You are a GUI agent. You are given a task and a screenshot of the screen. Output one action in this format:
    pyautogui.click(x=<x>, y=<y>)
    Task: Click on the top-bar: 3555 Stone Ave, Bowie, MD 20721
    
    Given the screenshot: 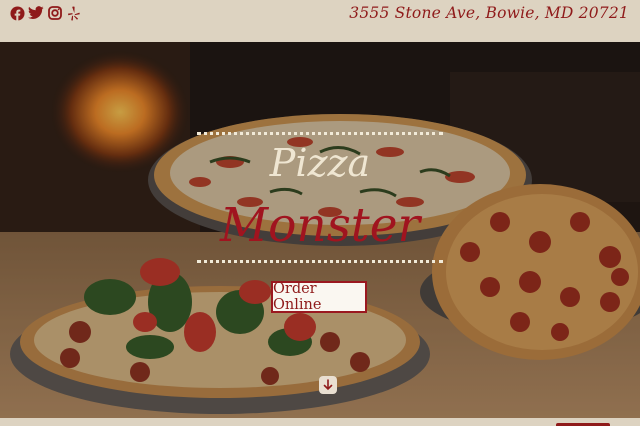 What is the action you would take?
    pyautogui.click(x=320, y=21)
    